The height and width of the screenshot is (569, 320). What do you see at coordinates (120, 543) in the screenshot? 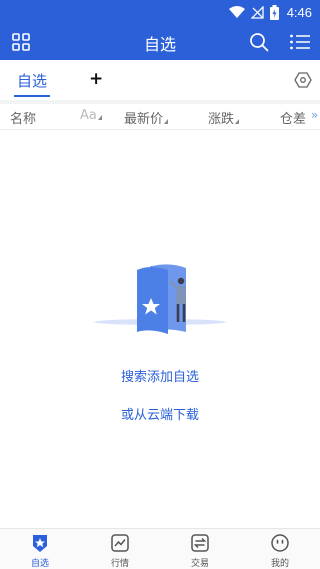
I see `chart-icon` at bounding box center [120, 543].